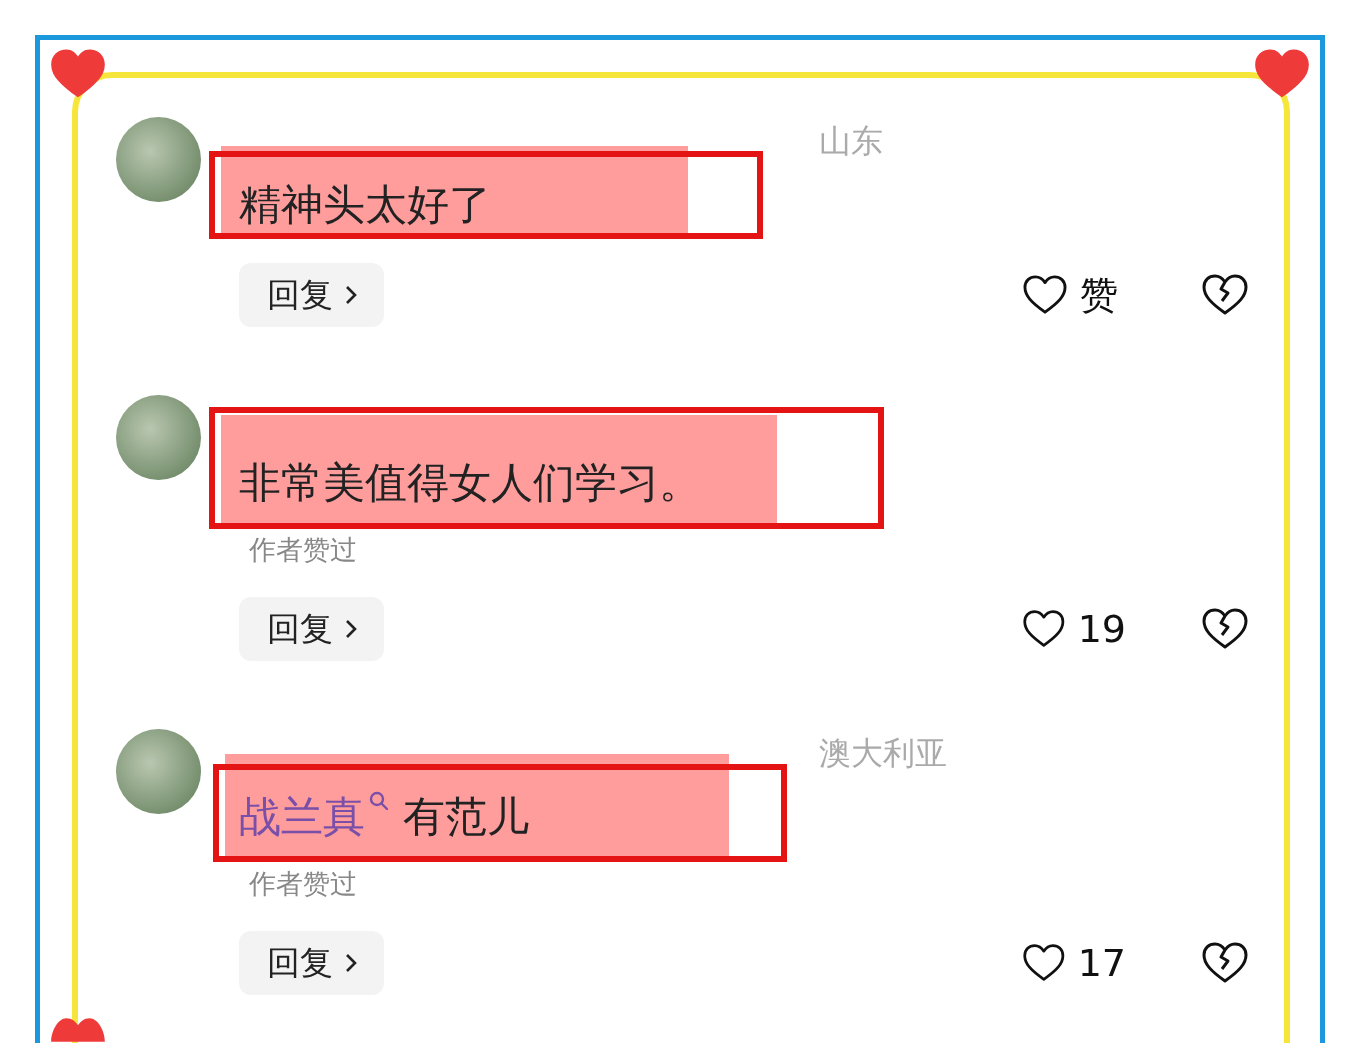 This screenshot has height=1043, width=1360. I want to click on comment-text: 精神头太好了, so click(365, 205).